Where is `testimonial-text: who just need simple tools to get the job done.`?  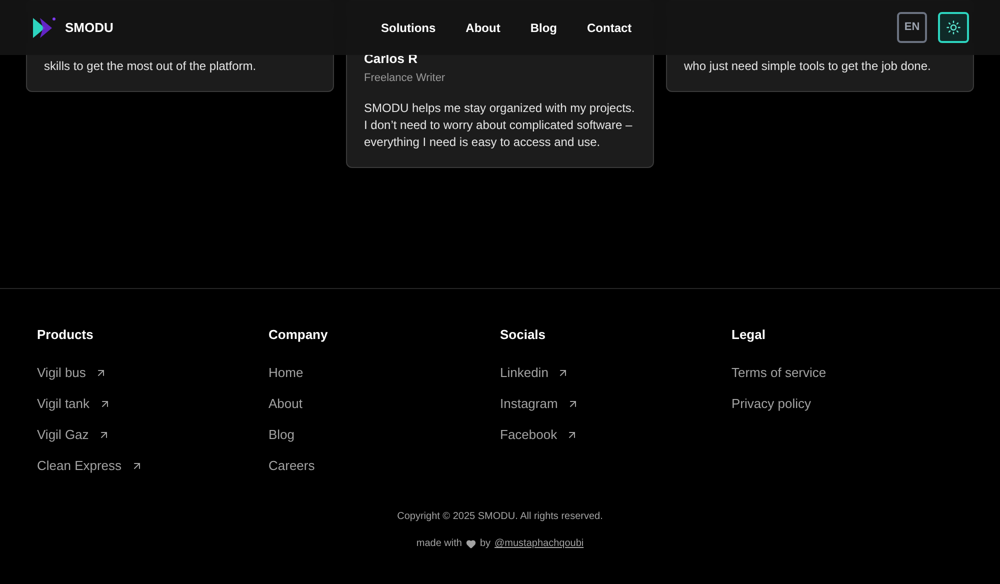
testimonial-text: who just need simple tools to get the job done. is located at coordinates (808, 66).